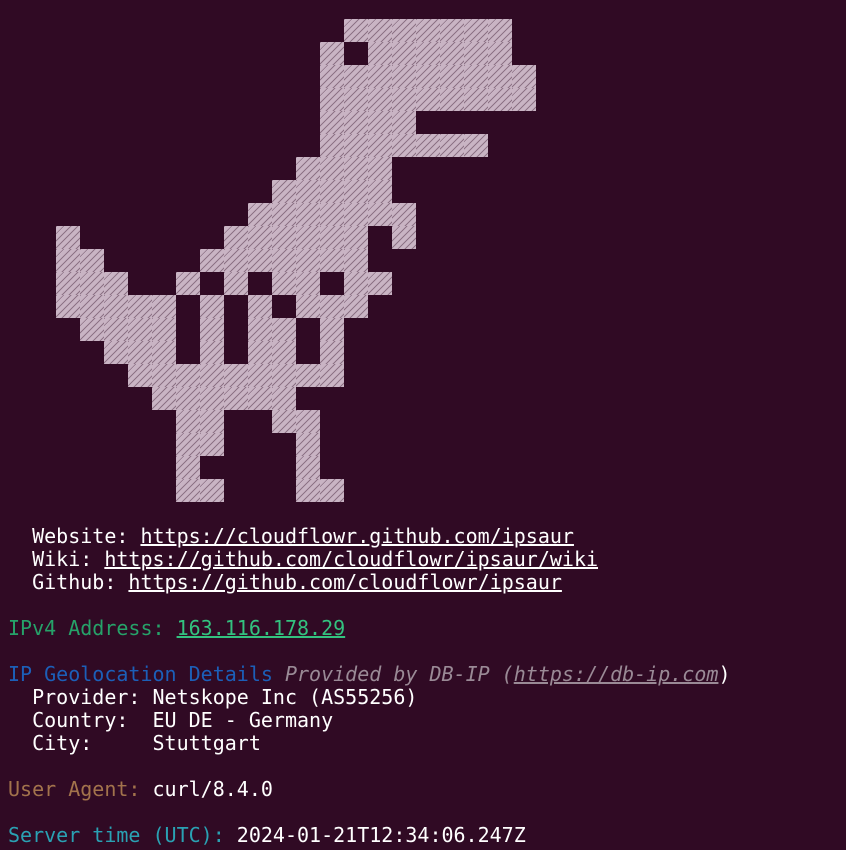  I want to click on db-ip-link: https://db-ip.com, so click(616, 674).